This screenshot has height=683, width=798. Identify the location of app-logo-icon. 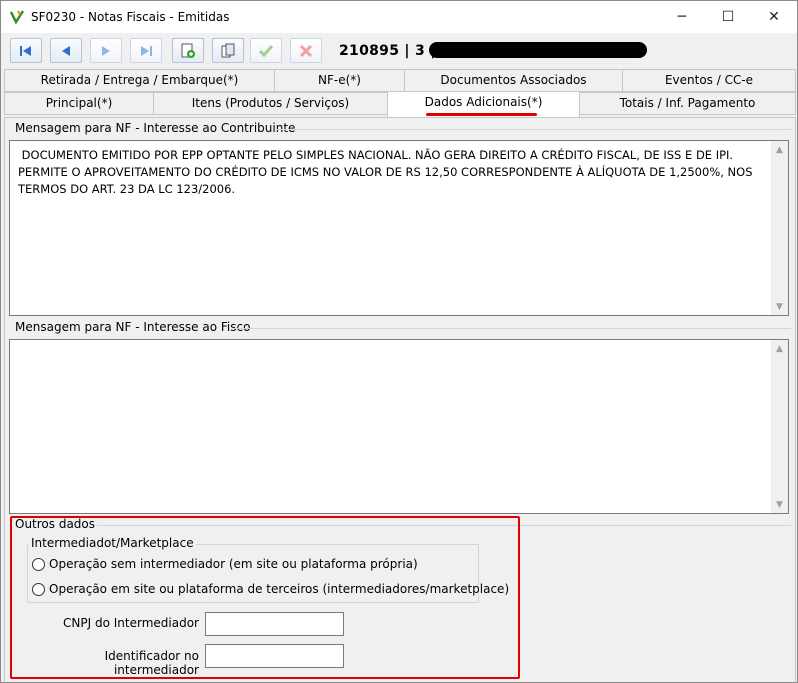
(17, 17).